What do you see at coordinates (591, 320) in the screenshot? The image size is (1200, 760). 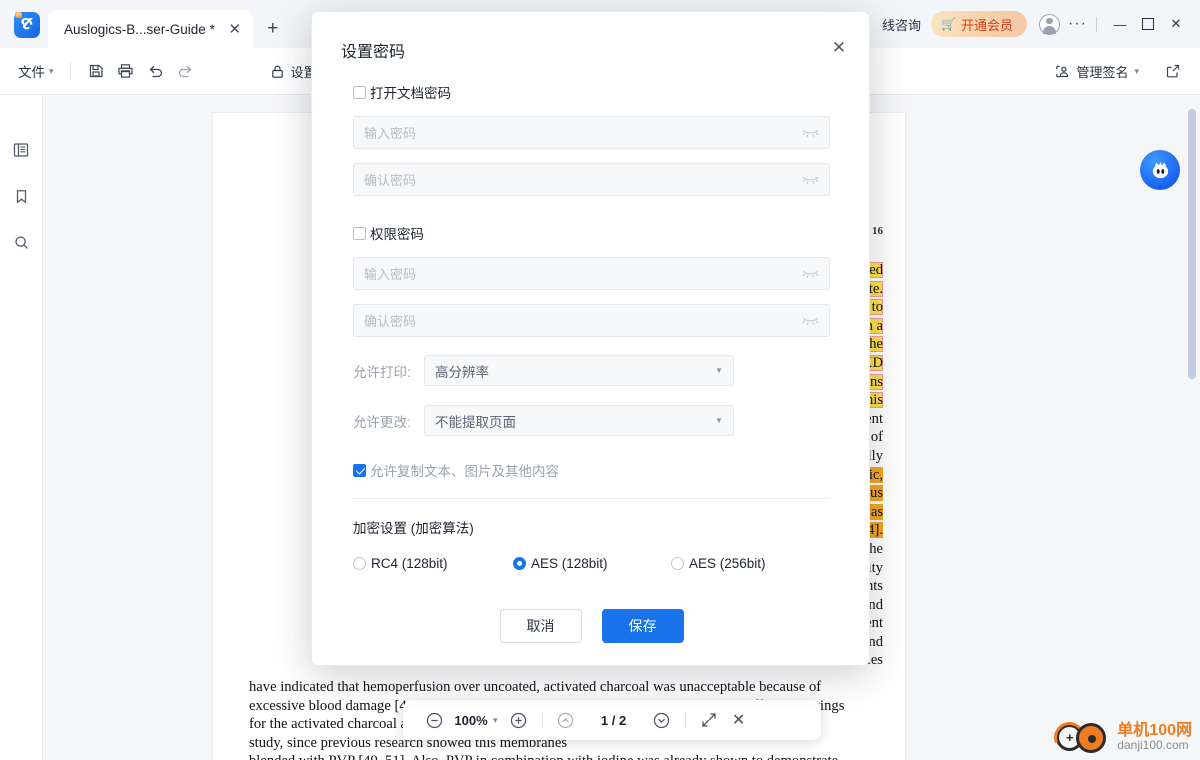 I see `permission-password-confirm-input: 确认密码` at bounding box center [591, 320].